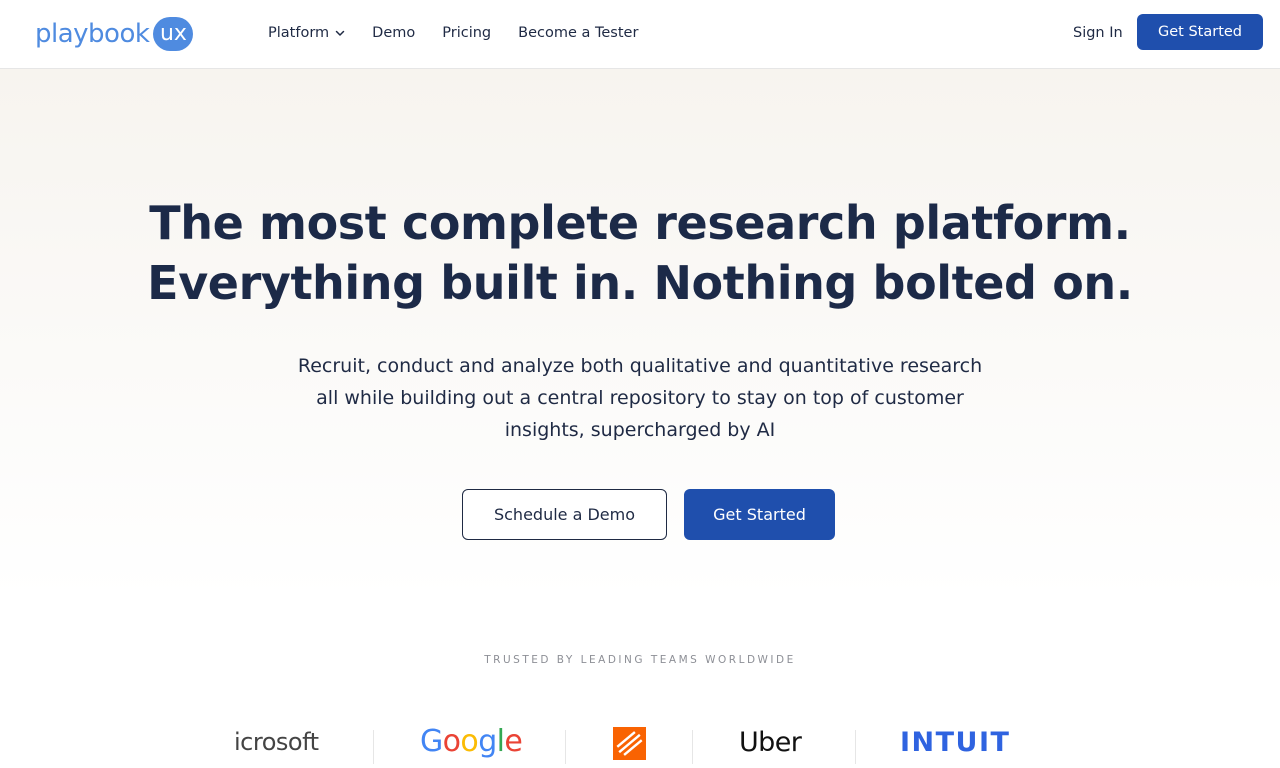 The height and width of the screenshot is (768, 1280). I want to click on main-nav: Platform Demo Pricing Become a Tester, so click(466, 33).